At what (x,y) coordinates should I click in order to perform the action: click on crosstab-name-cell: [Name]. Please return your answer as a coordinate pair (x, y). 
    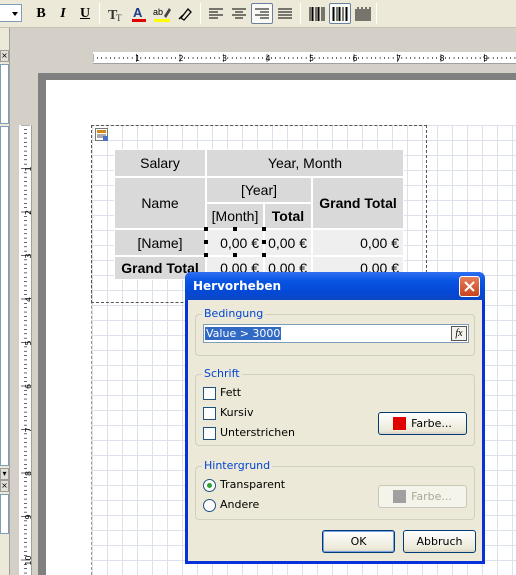
    Looking at the image, I should click on (160, 242).